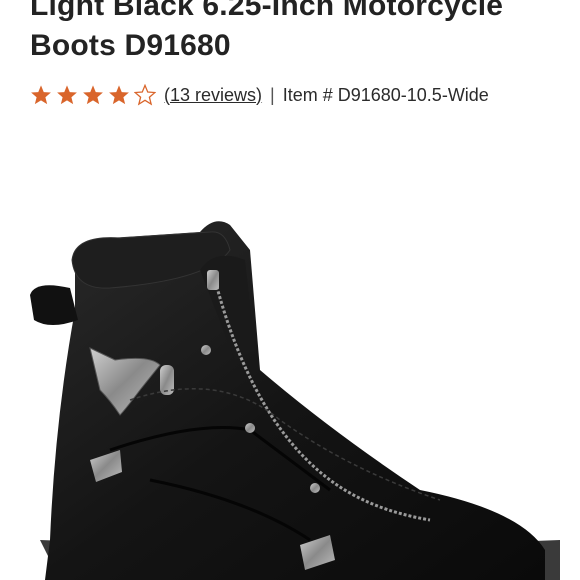 The height and width of the screenshot is (580, 580). I want to click on rating-row: (13 reviews) | Item # D91680-10.5-Wide, so click(259, 95).